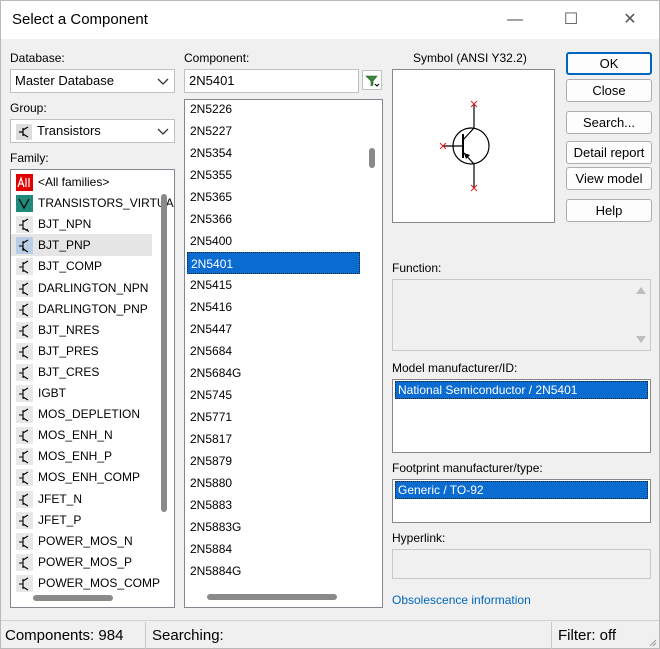 This screenshot has height=649, width=660. I want to click on mos-enh-p-icon, so click(24, 457).